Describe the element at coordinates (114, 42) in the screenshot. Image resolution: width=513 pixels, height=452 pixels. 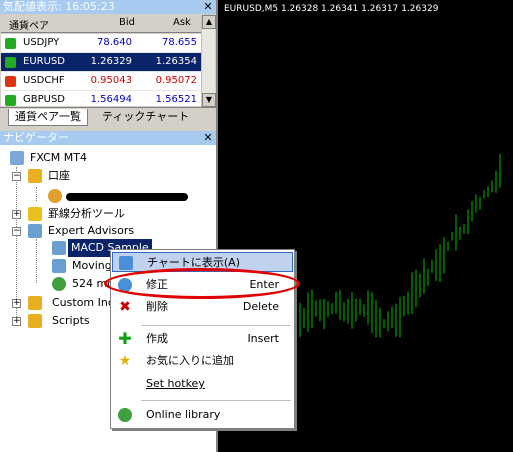
I see `bid-value: 78.640` at that location.